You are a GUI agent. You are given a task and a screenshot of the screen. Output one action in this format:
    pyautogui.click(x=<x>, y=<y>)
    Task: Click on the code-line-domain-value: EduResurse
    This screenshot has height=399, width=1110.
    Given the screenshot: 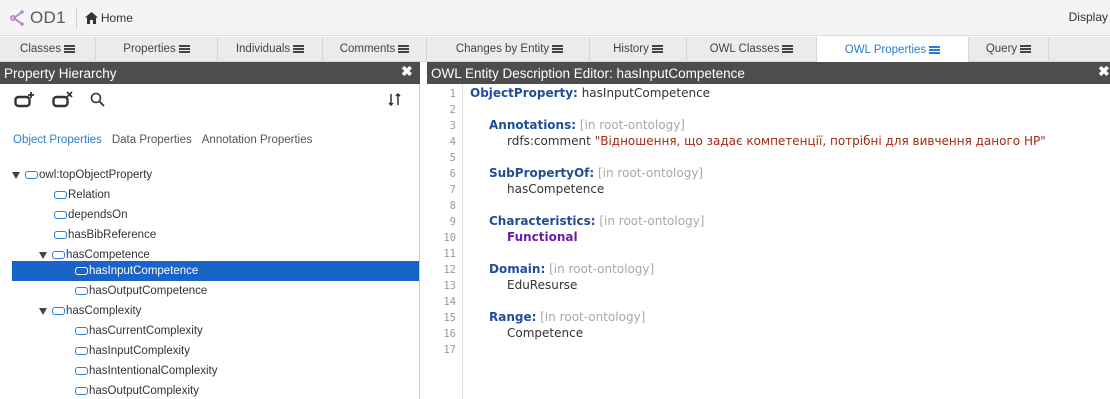 What is the action you would take?
    pyautogui.click(x=542, y=285)
    